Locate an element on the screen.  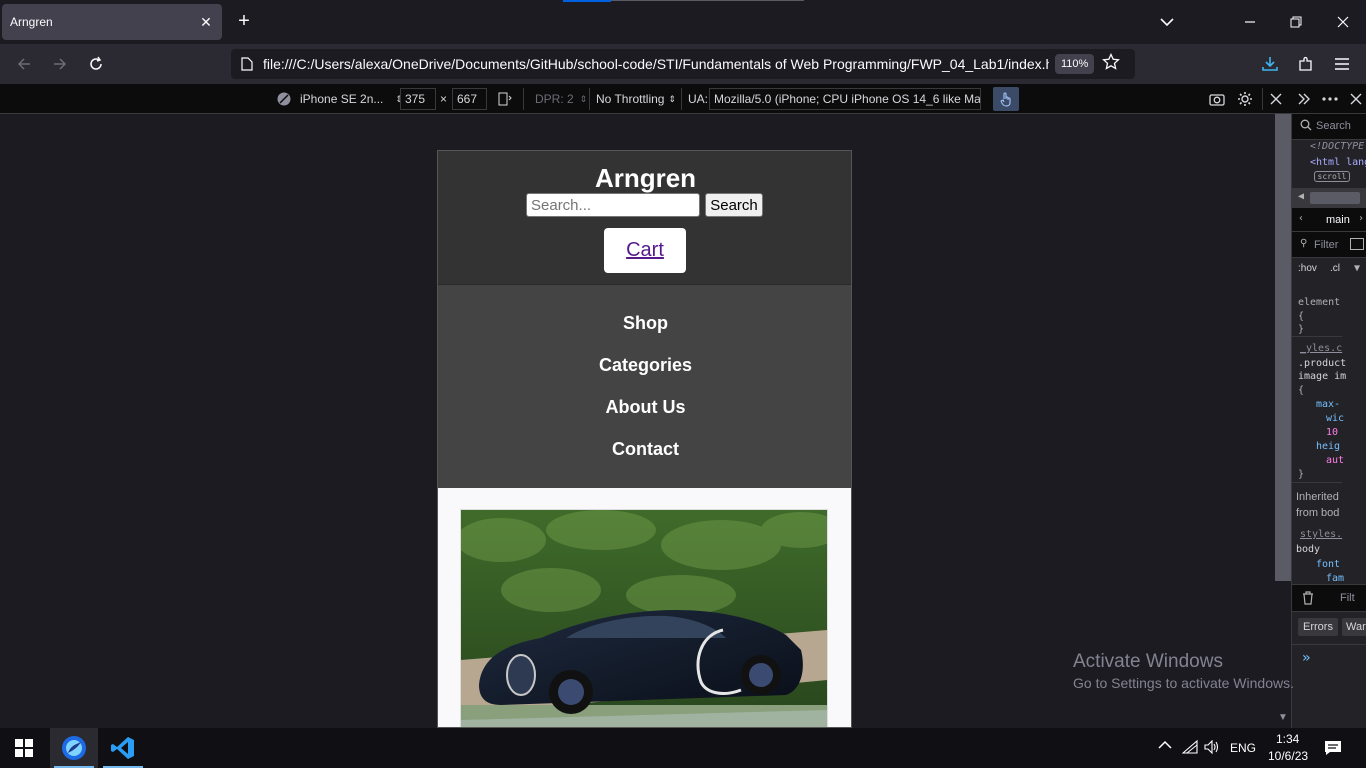
scroll-badge: scroll is located at coordinates (1332, 176).